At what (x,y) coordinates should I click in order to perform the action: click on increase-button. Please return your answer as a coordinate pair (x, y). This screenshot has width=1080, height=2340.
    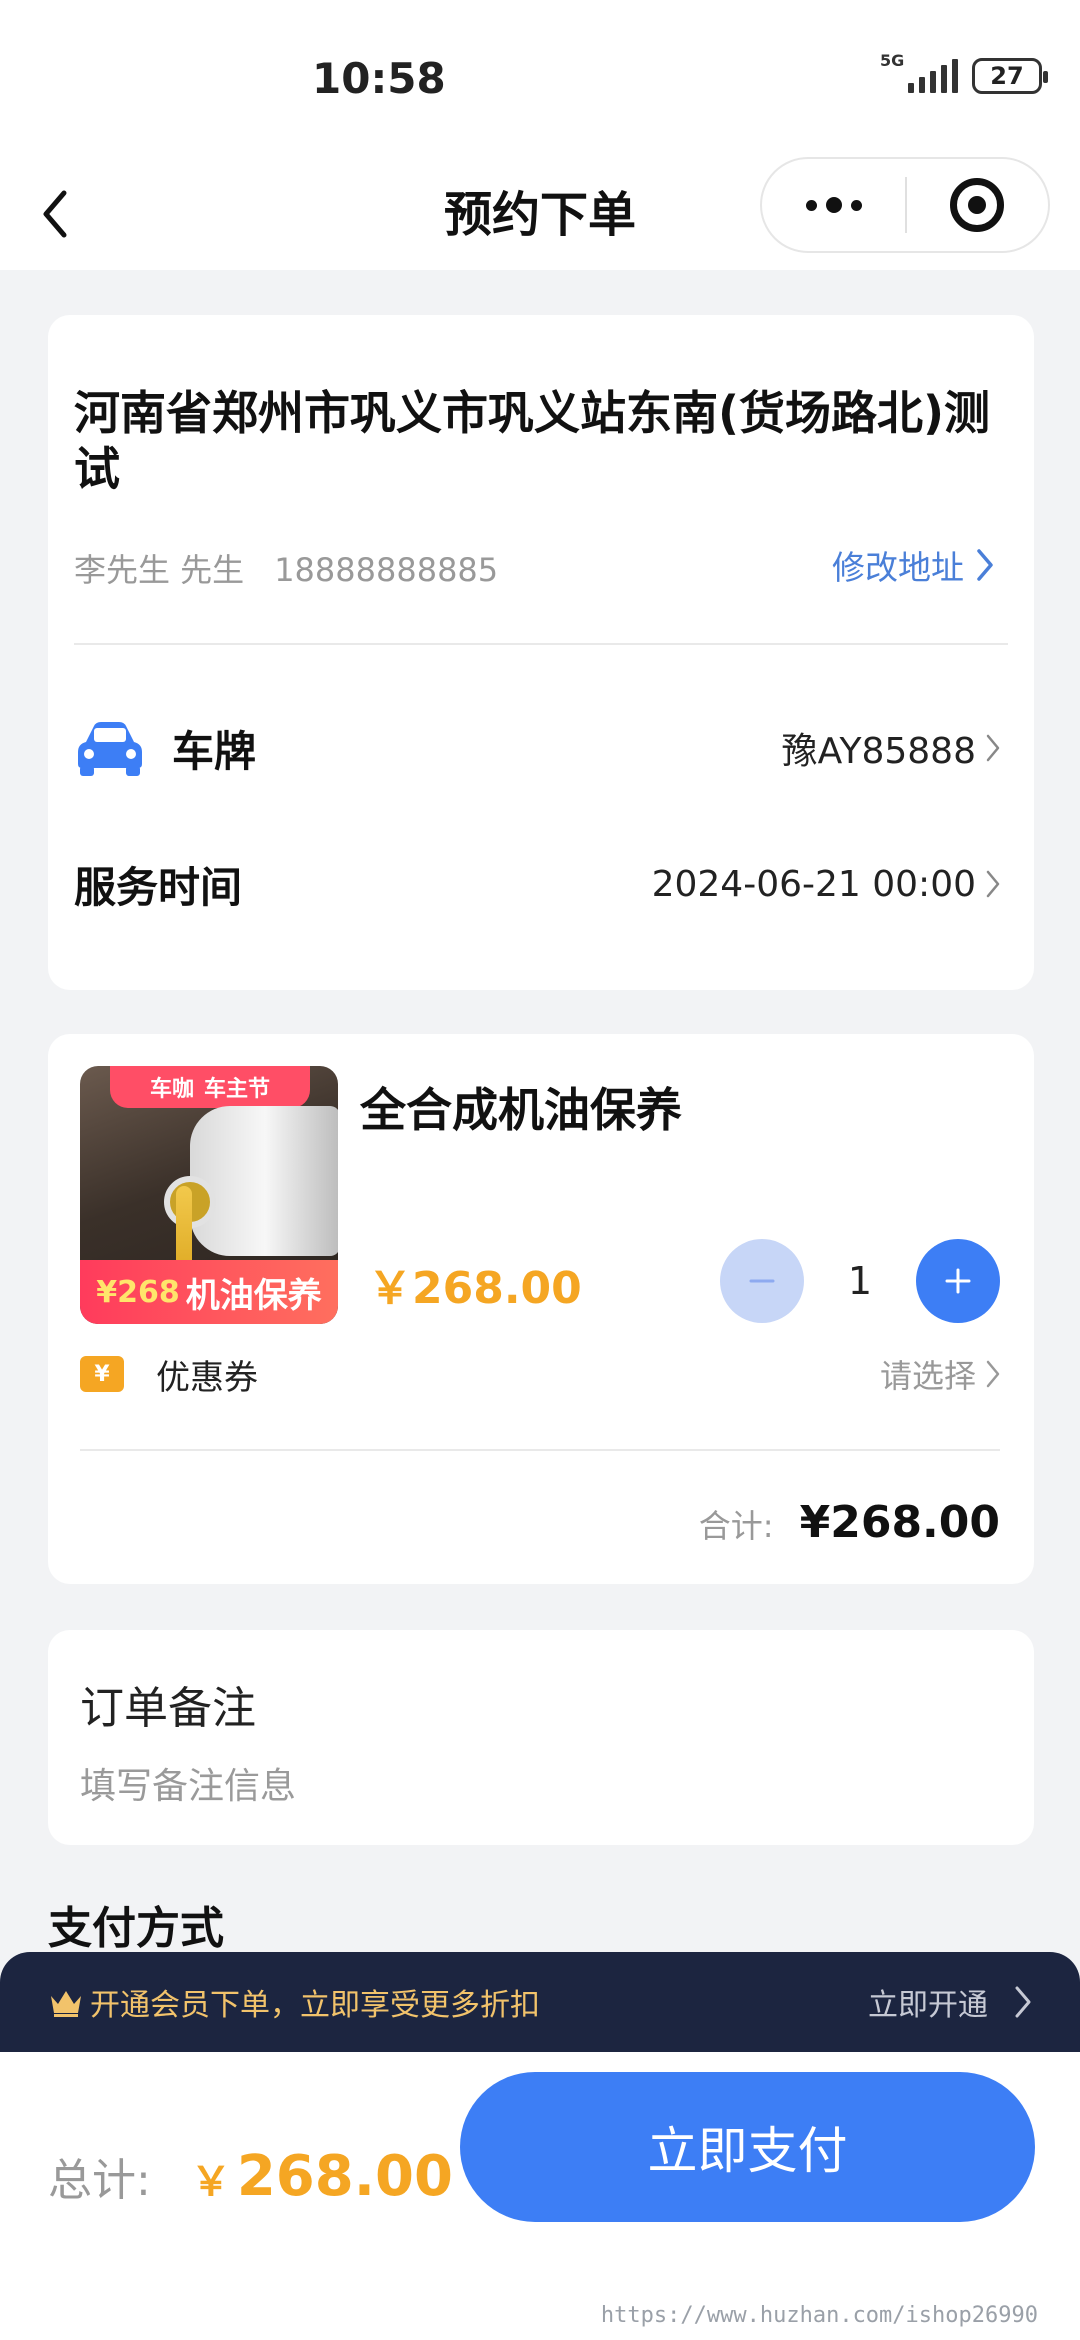
    Looking at the image, I should click on (958, 1281).